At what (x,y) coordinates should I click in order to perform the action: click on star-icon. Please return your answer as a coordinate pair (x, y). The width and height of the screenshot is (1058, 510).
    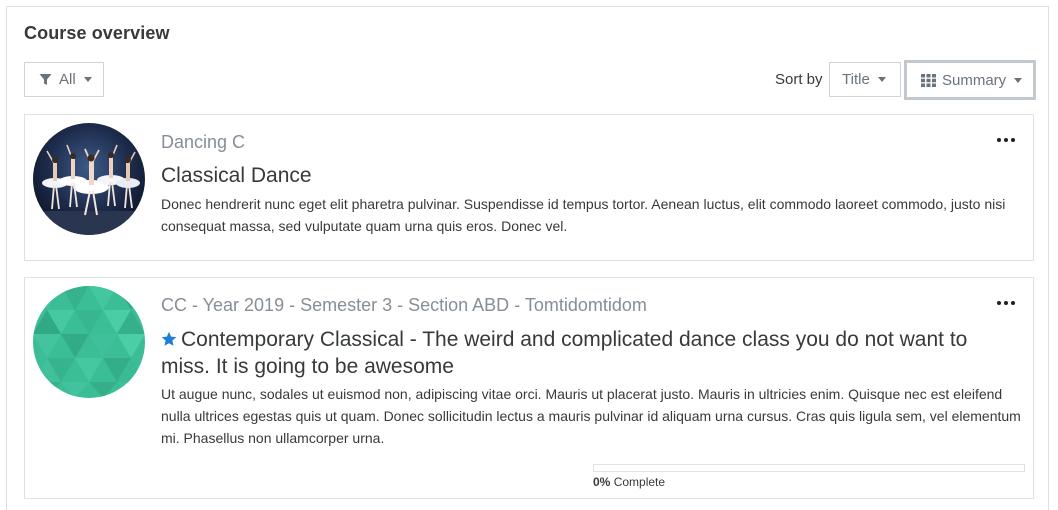
    Looking at the image, I should click on (169, 338).